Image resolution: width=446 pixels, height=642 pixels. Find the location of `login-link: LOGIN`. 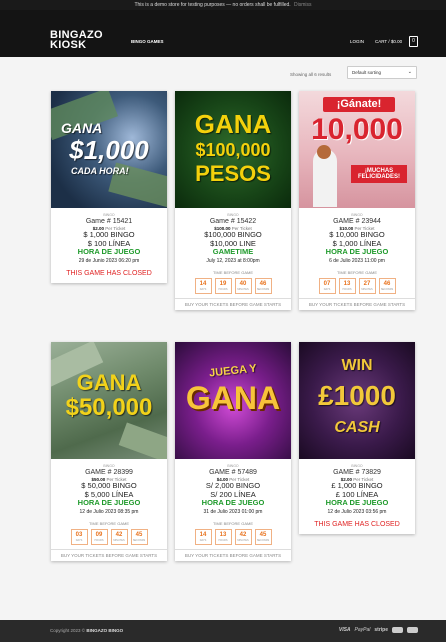

login-link: LOGIN is located at coordinates (357, 41).